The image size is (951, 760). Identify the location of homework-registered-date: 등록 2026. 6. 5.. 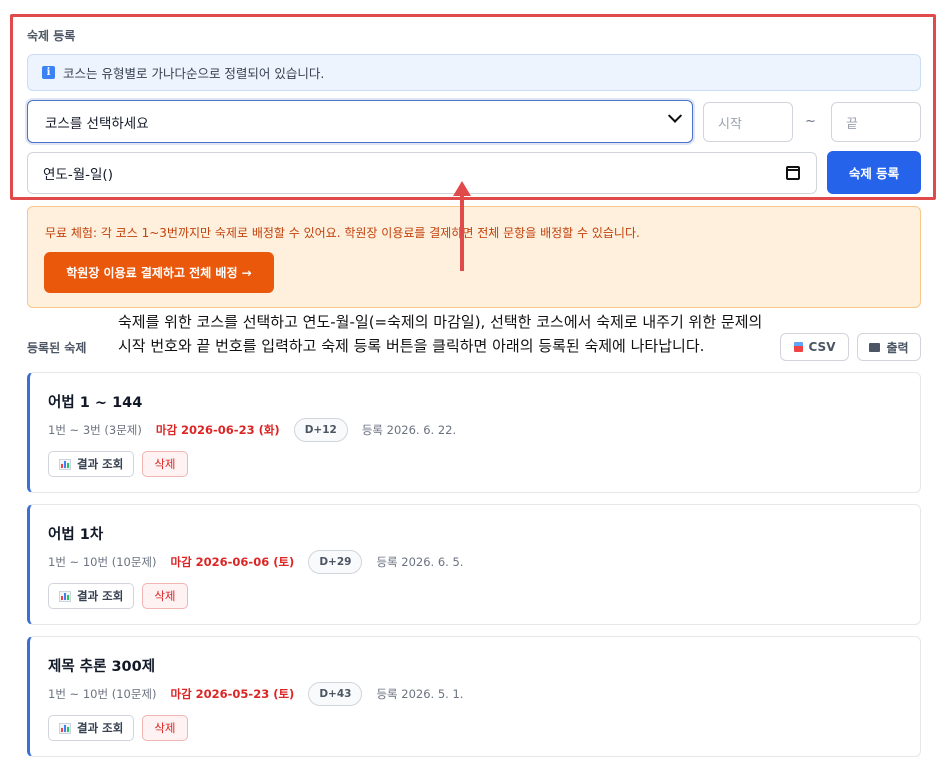
(420, 562).